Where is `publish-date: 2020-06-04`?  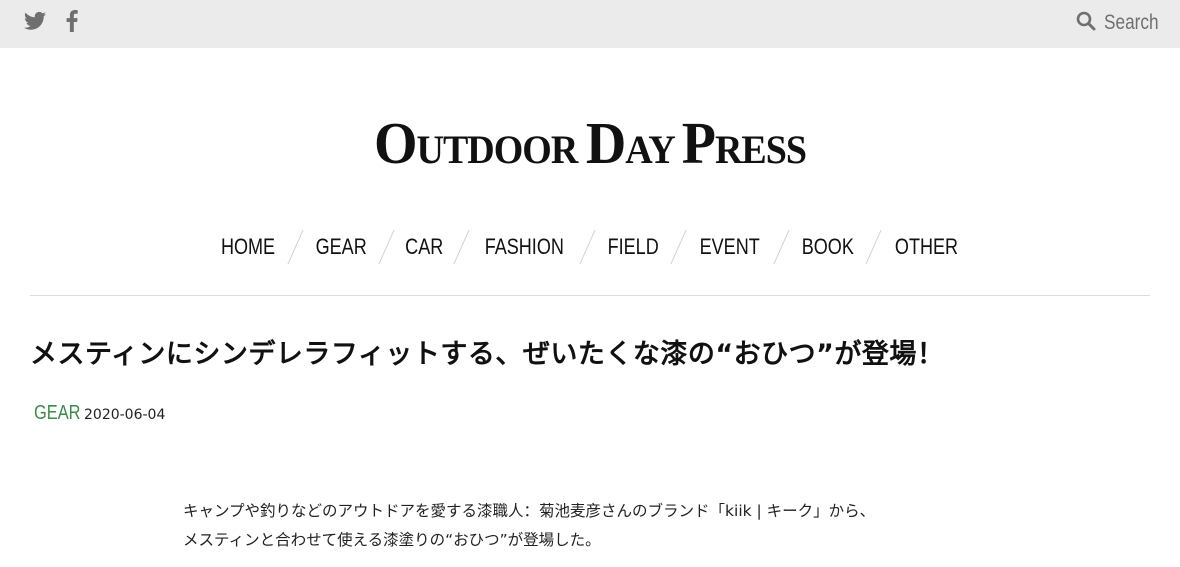 publish-date: 2020-06-04 is located at coordinates (125, 415).